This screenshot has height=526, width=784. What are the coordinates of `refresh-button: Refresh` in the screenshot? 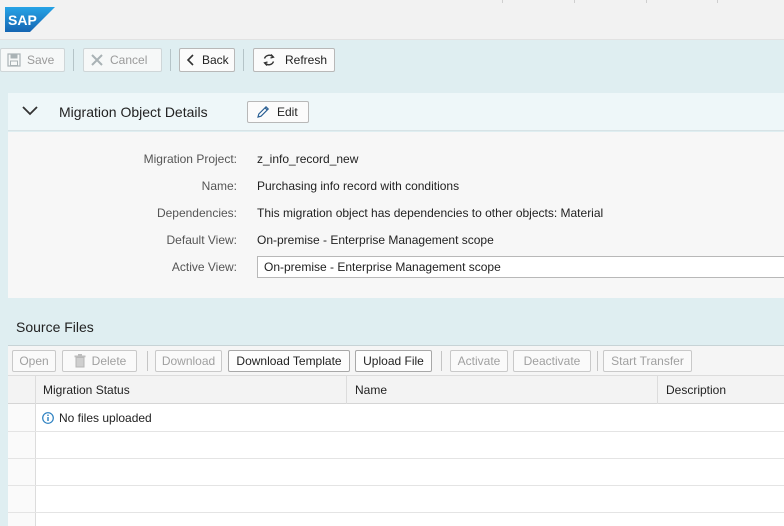 It's located at (294, 60).